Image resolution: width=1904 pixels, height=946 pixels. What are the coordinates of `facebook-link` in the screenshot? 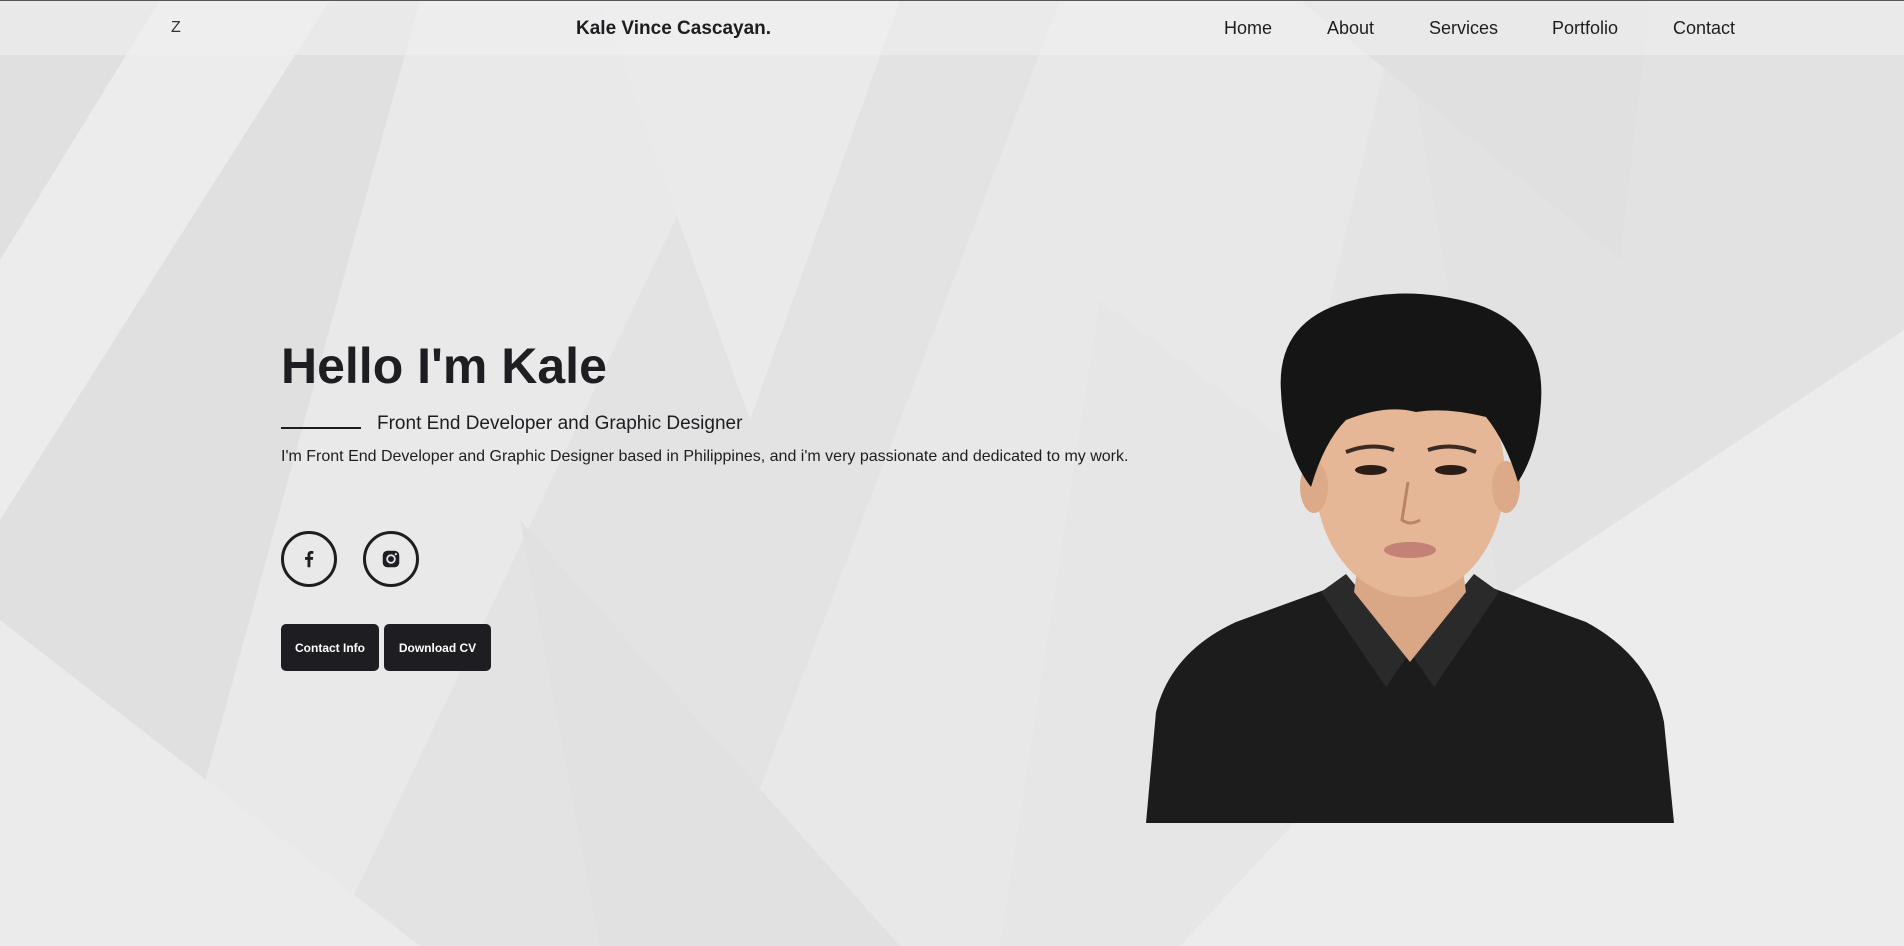 It's located at (309, 559).